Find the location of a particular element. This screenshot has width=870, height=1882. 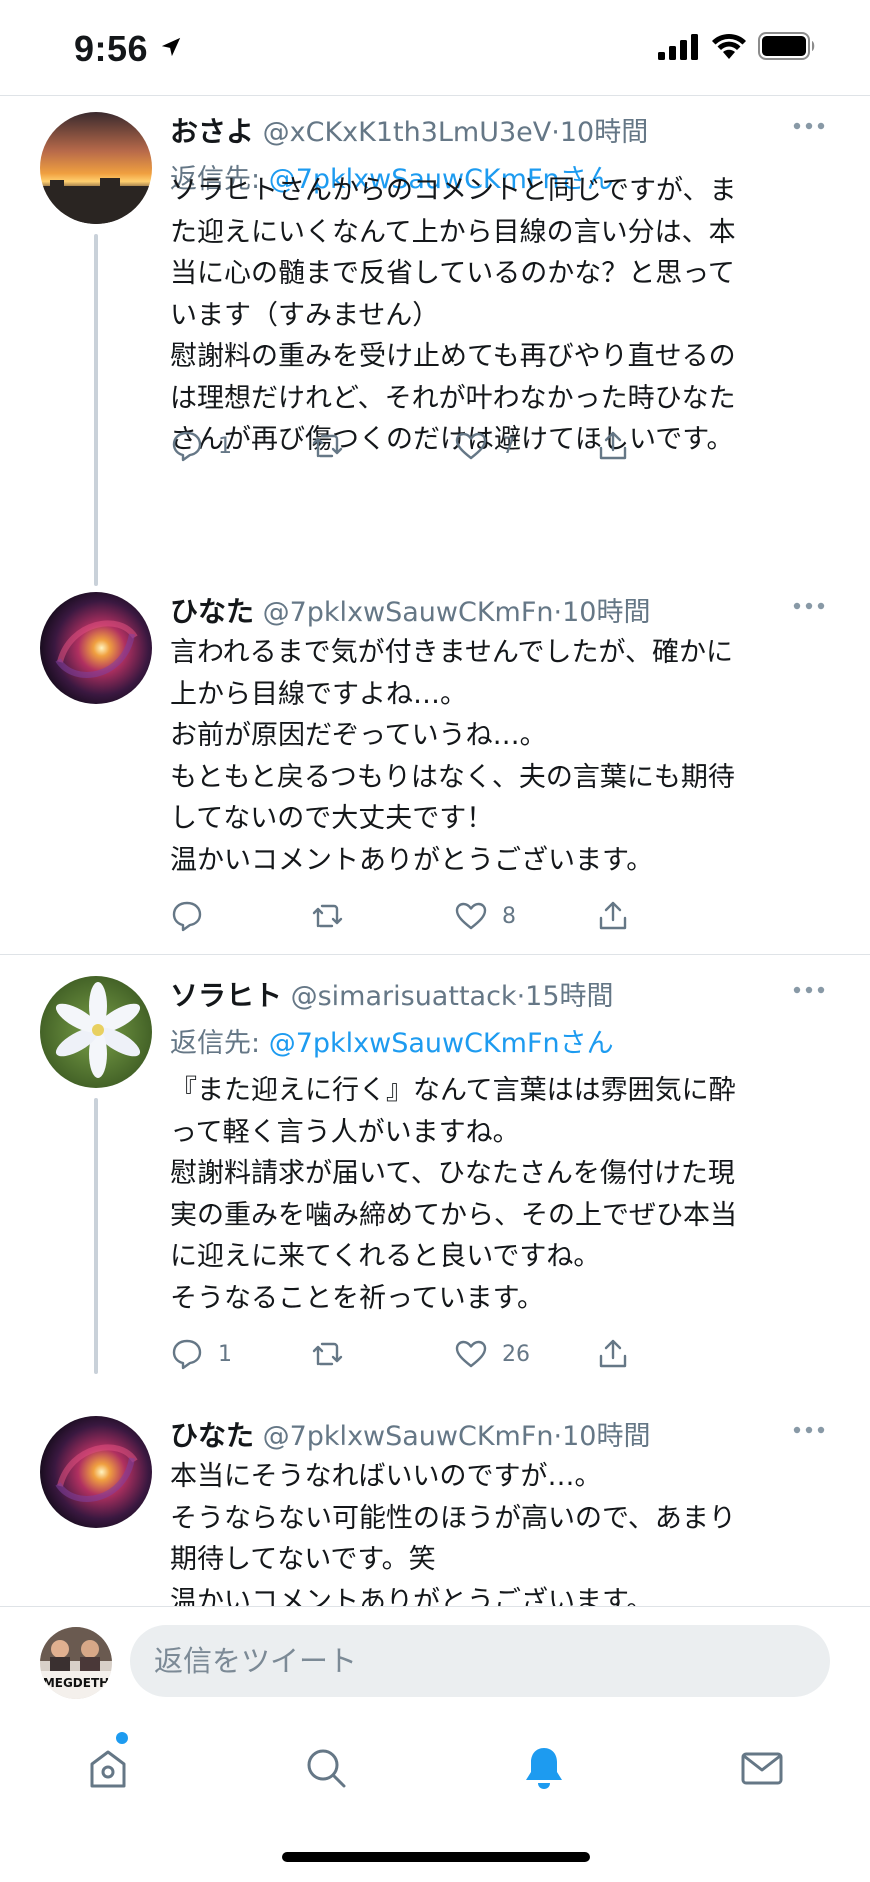

reply-to-label: 返信先: is located at coordinates (219, 1043).